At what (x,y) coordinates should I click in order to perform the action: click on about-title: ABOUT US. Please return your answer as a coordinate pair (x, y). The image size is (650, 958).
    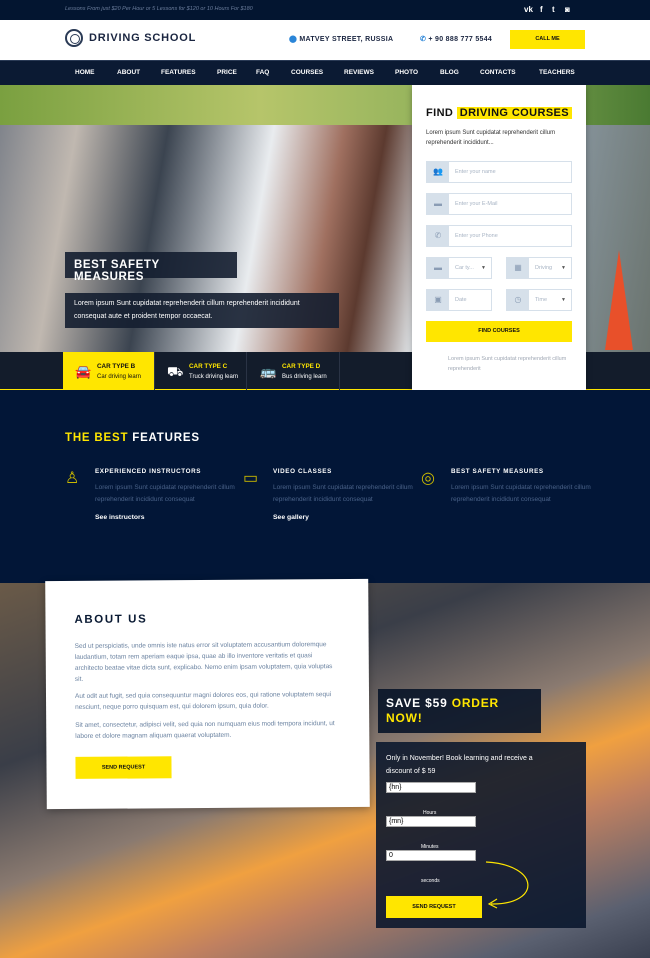
    Looking at the image, I should click on (111, 619).